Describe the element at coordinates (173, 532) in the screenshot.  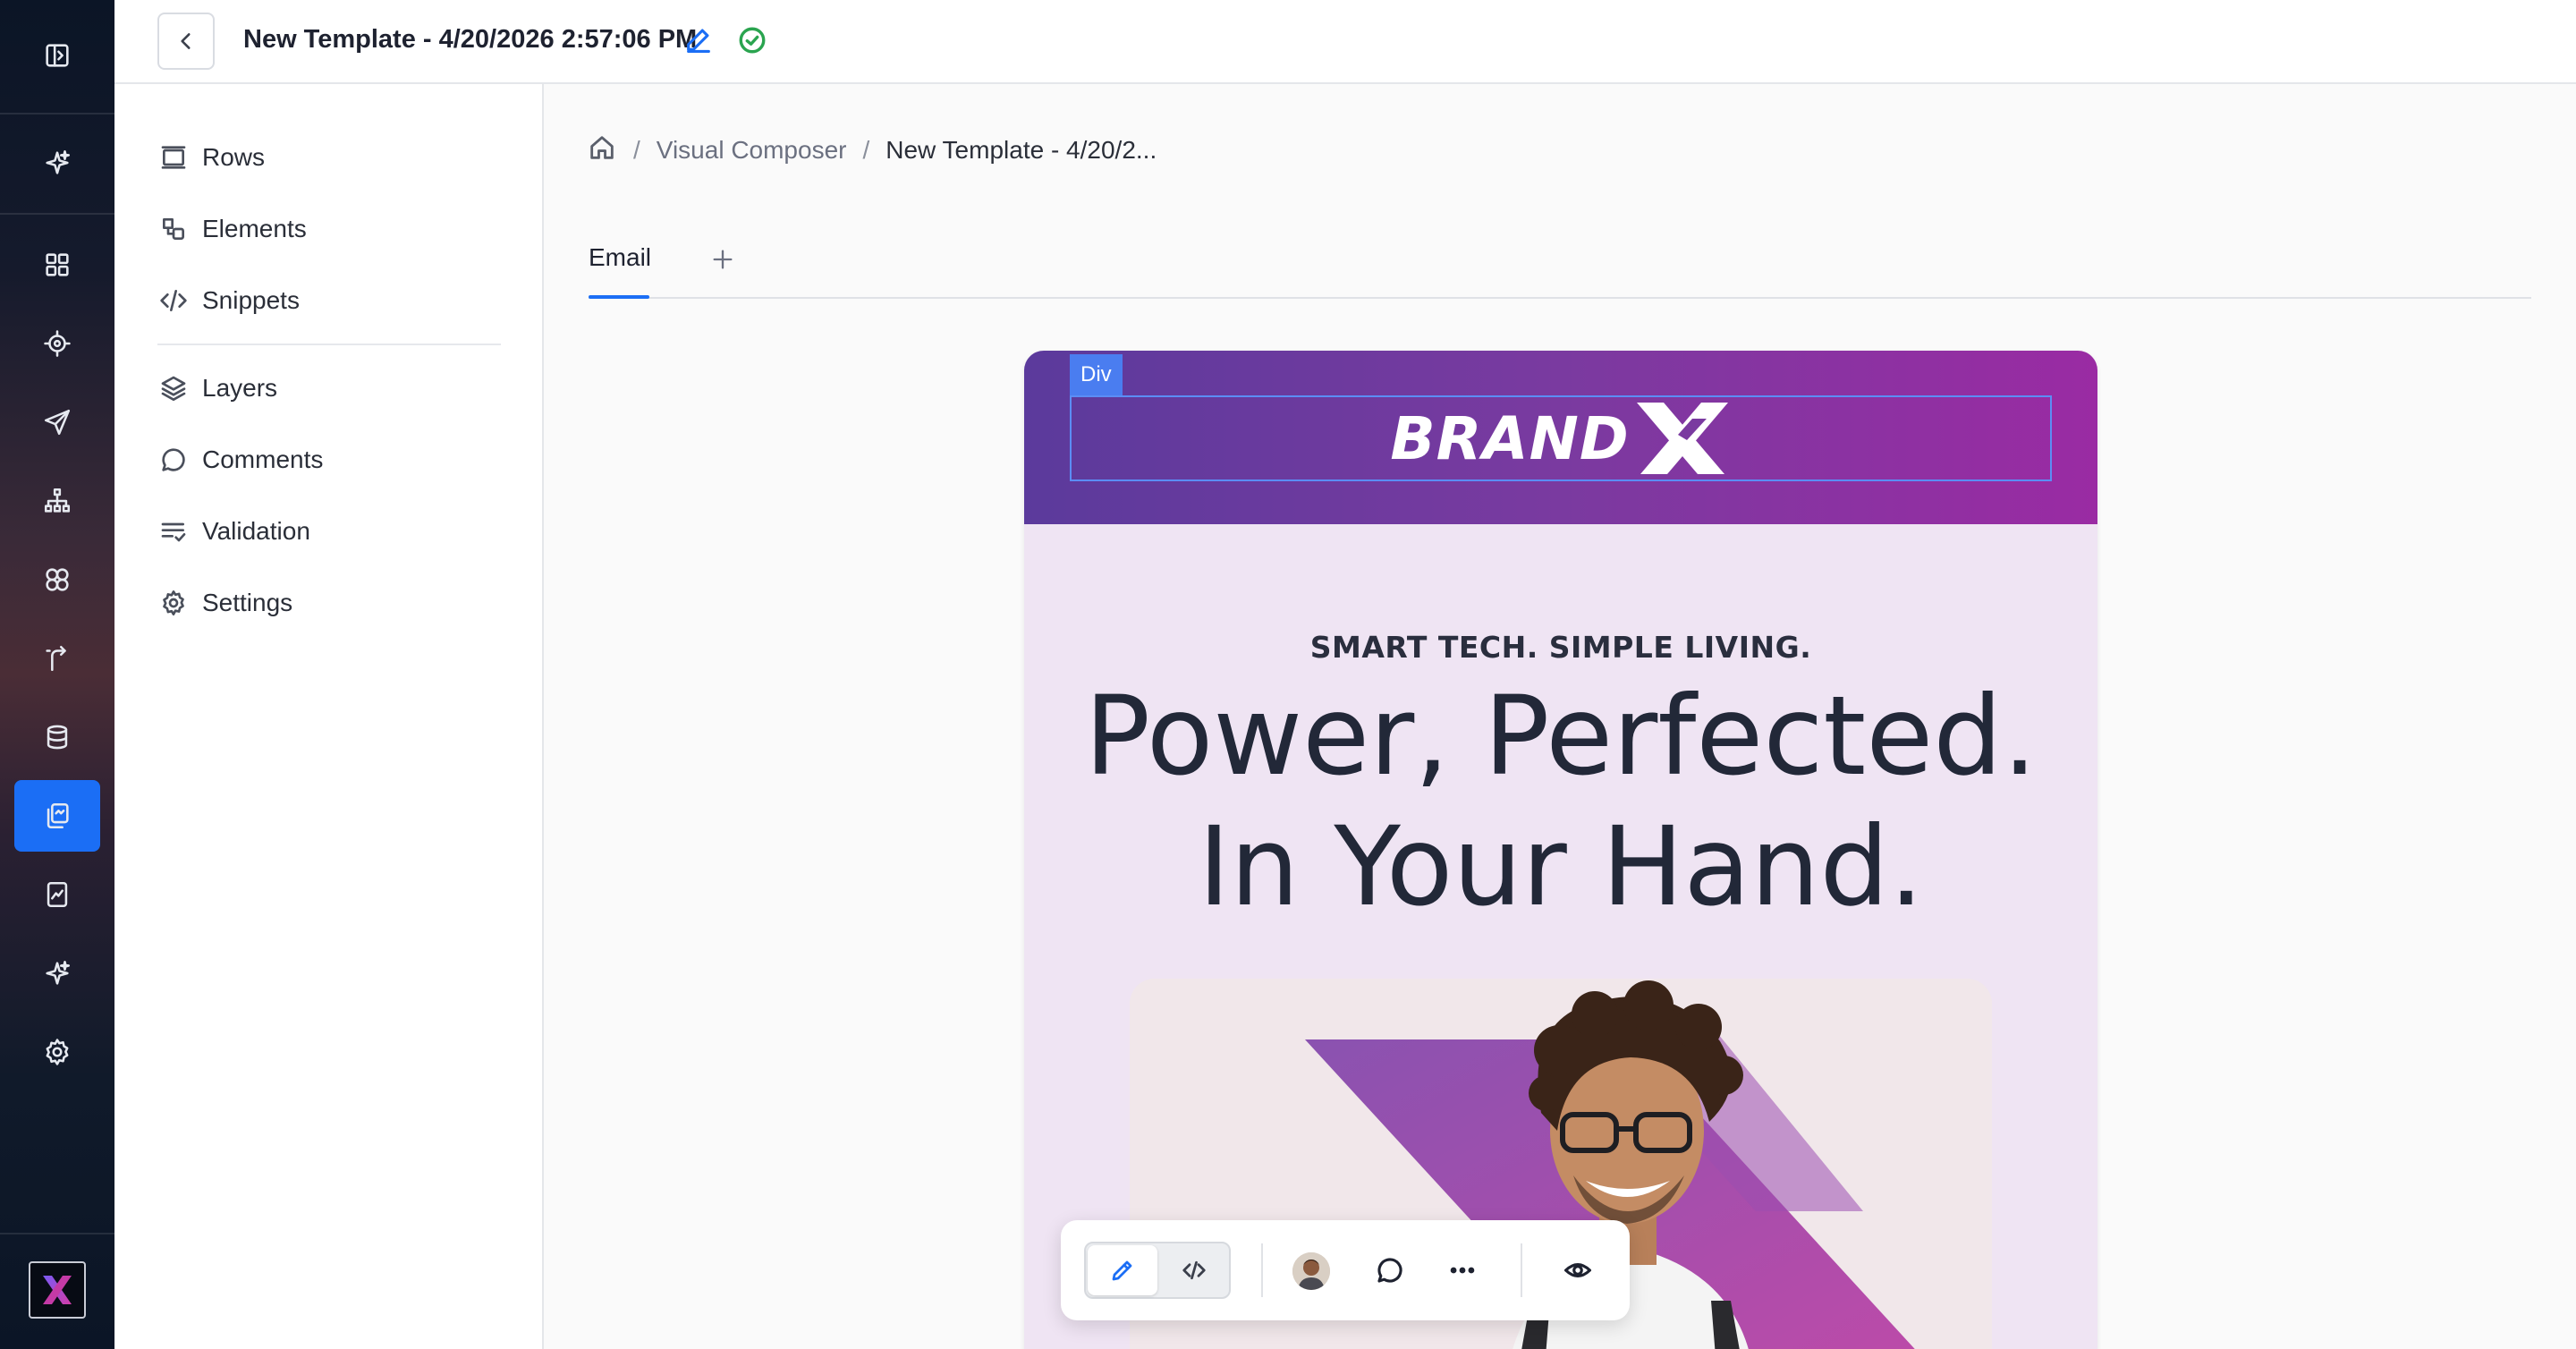
I see `checklist-icon` at that location.